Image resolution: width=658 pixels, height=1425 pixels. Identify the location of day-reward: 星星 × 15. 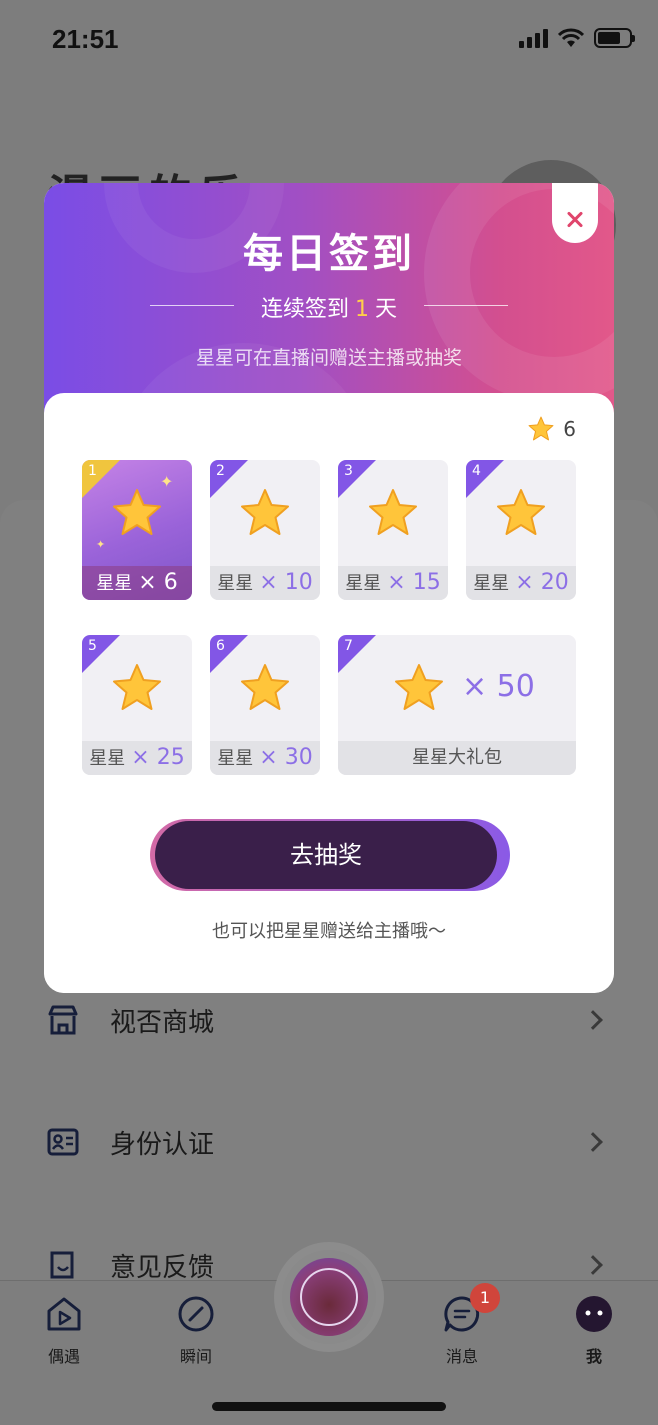
(393, 583).